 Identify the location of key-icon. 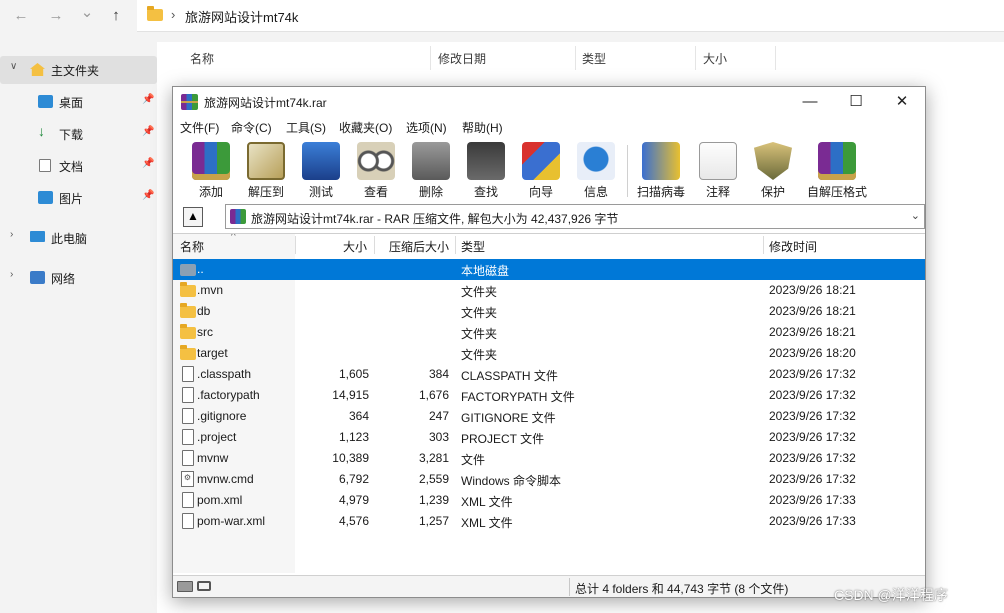
(204, 586).